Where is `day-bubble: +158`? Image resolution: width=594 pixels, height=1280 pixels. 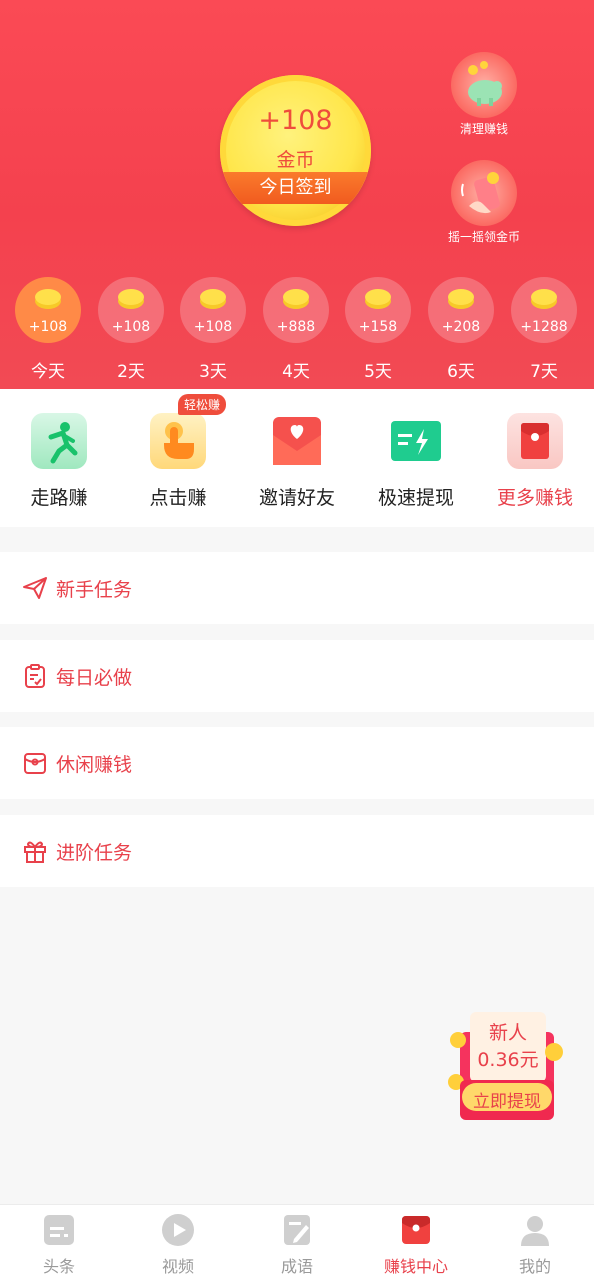 day-bubble: +158 is located at coordinates (378, 310).